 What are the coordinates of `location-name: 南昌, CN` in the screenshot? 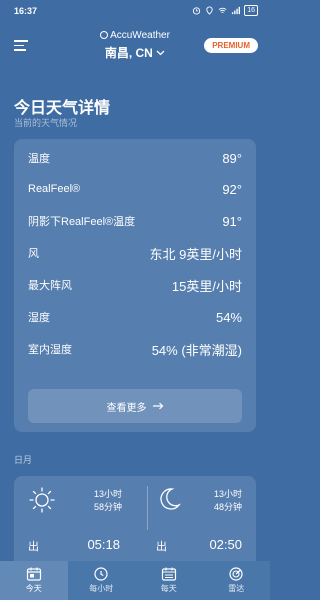 It's located at (128, 53).